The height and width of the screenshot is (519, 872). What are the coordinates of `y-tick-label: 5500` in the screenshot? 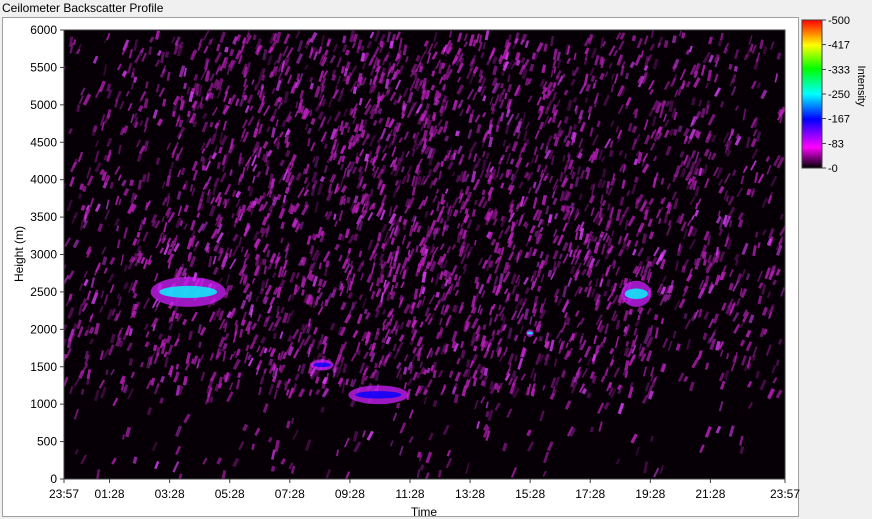 It's located at (43, 67).